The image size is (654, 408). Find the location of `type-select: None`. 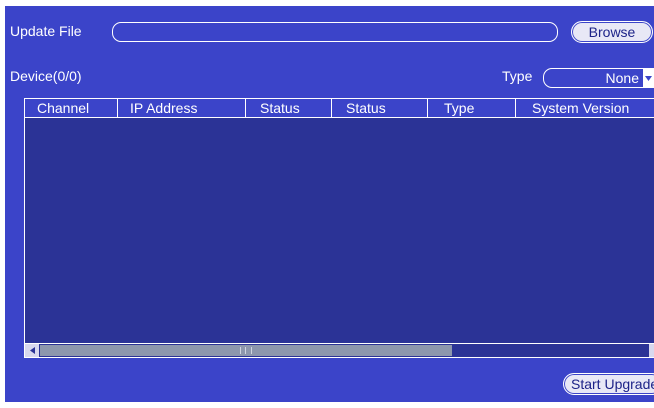

type-select: None is located at coordinates (598, 78).